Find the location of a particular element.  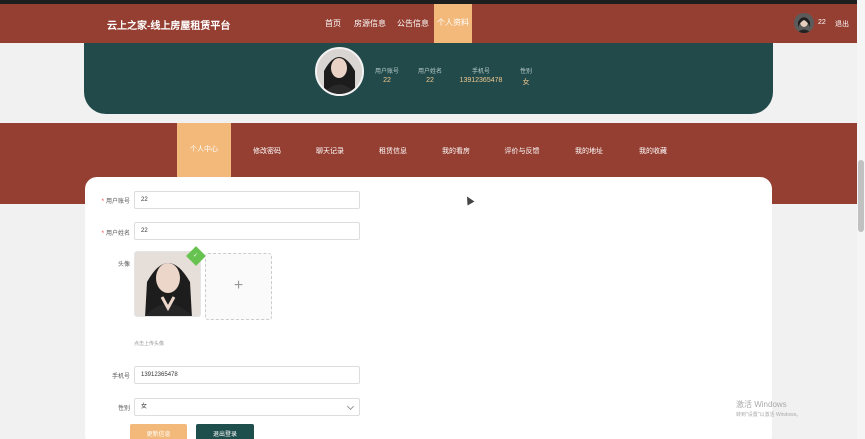

logout-button: 退出登录 is located at coordinates (225, 431).